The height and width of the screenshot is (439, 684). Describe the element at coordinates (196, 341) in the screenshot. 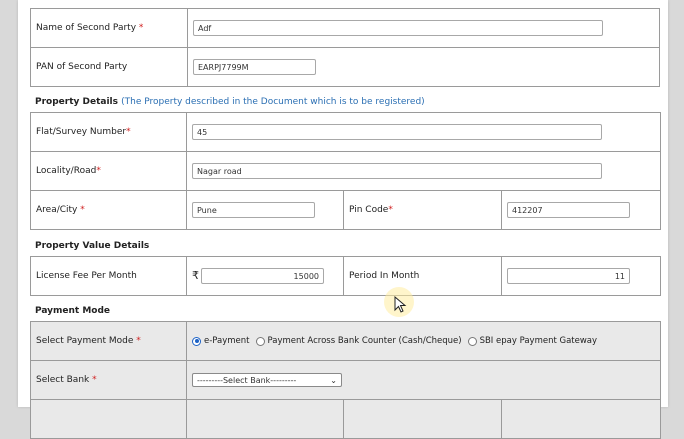

I see `epayment-radio` at that location.